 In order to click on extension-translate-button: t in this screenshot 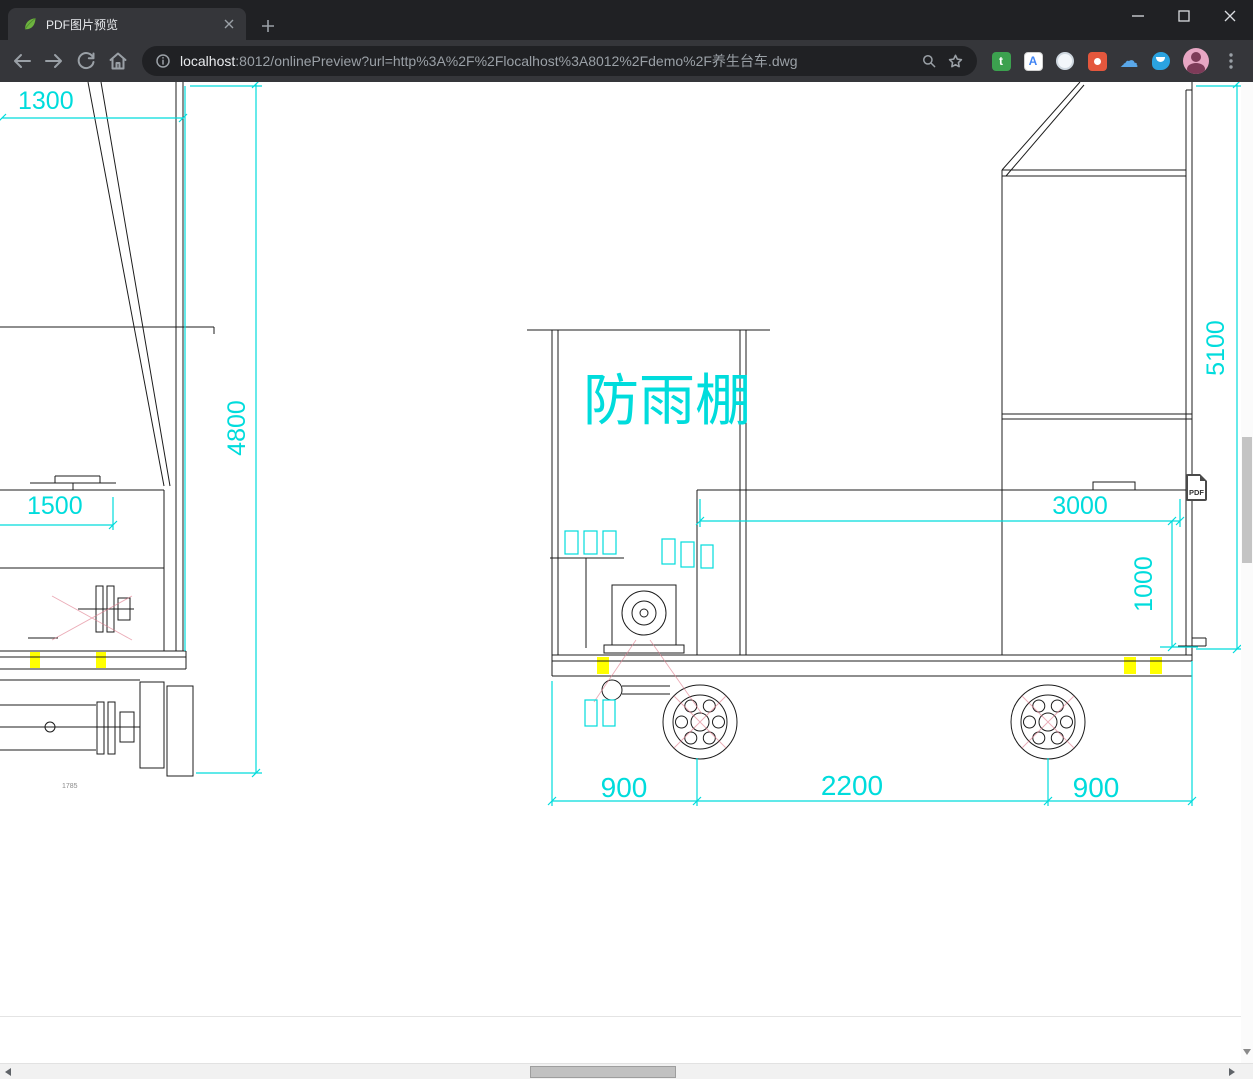, I will do `click(1001, 61)`.